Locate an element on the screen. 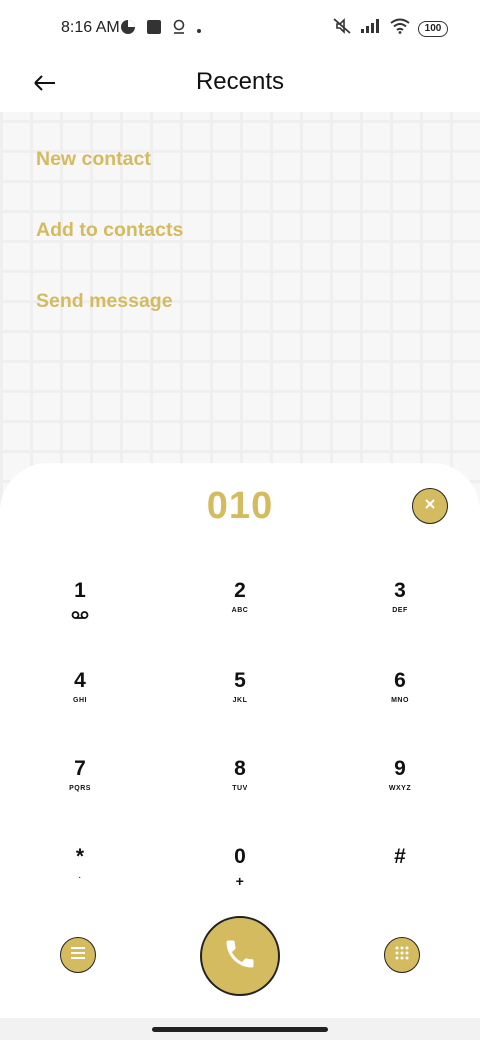  key-6: 6 MNO is located at coordinates (400, 703).